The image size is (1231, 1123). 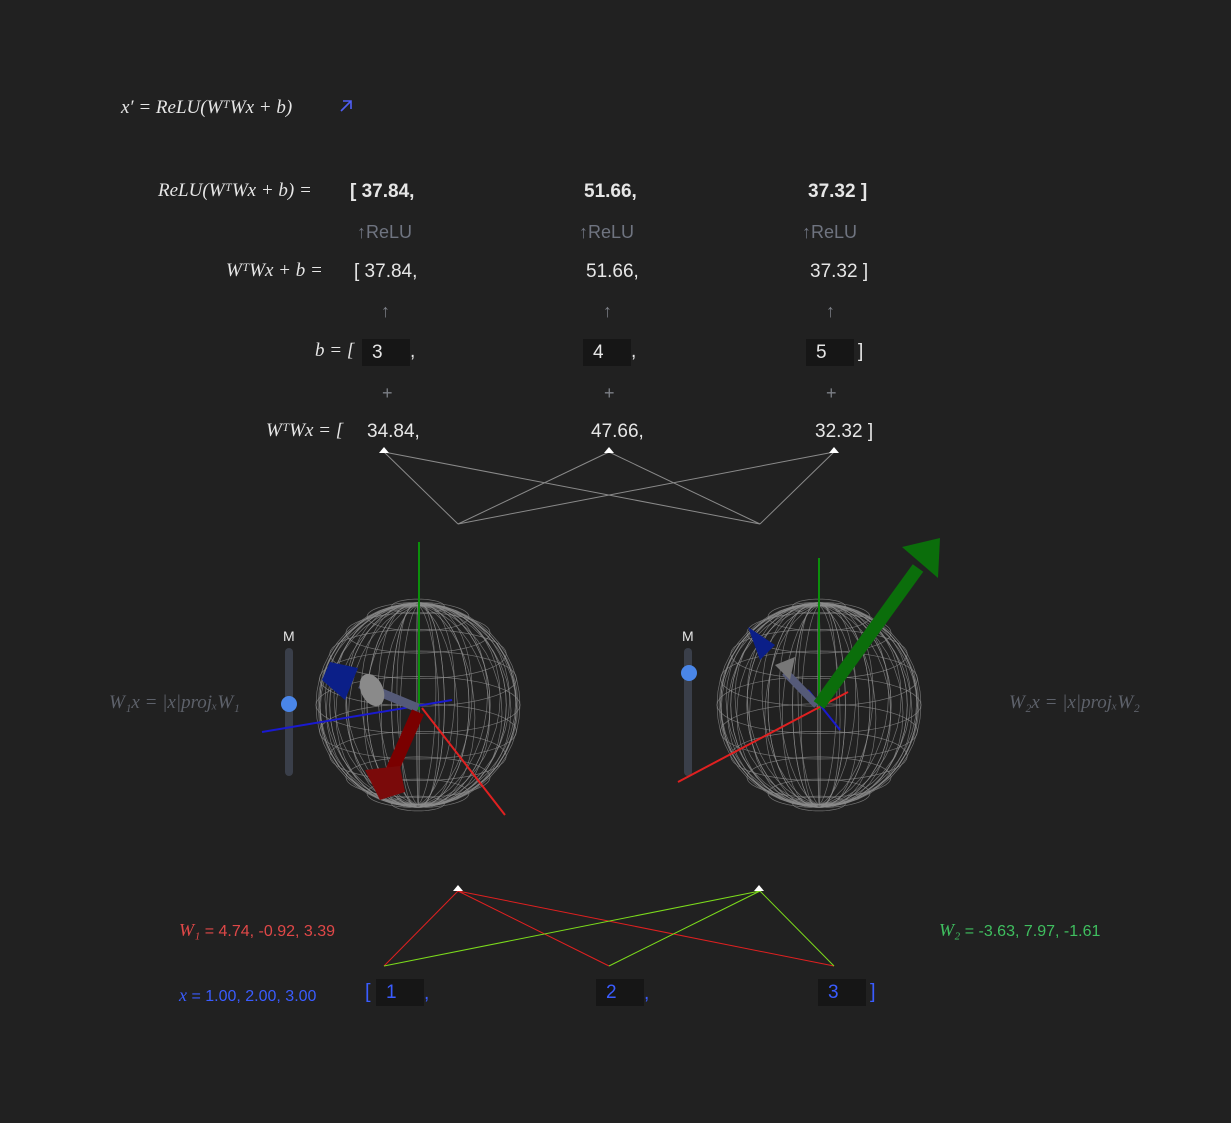 I want to click on x-sep-1: ,, so click(x=427, y=993).